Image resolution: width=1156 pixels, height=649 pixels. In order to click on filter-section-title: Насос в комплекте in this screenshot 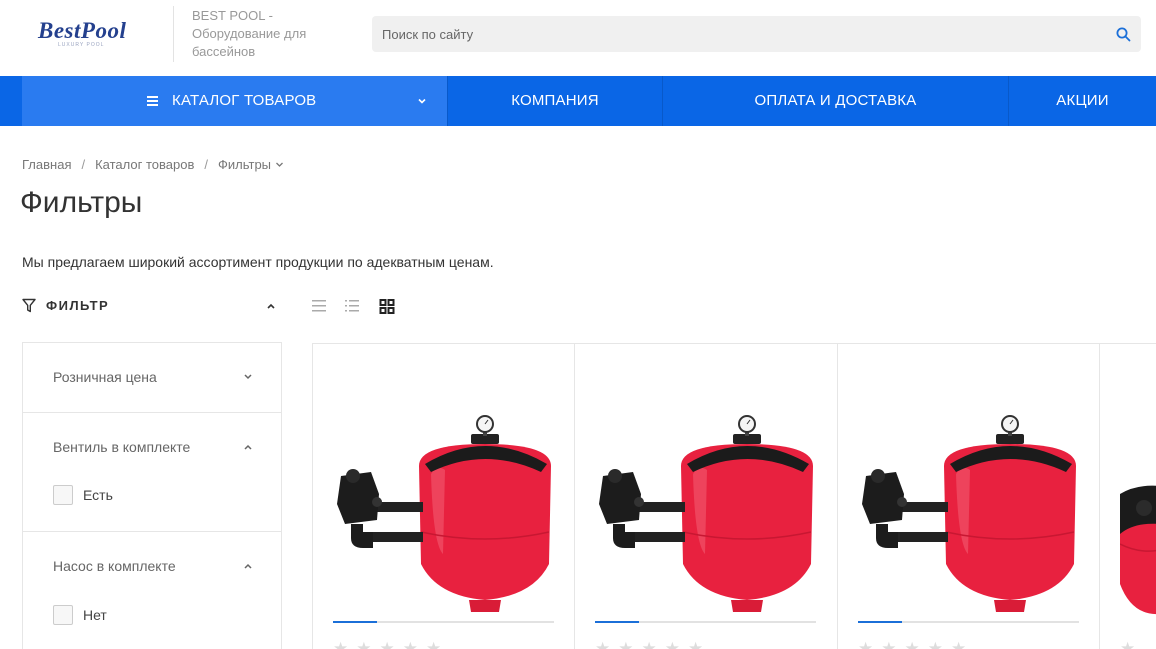, I will do `click(114, 566)`.